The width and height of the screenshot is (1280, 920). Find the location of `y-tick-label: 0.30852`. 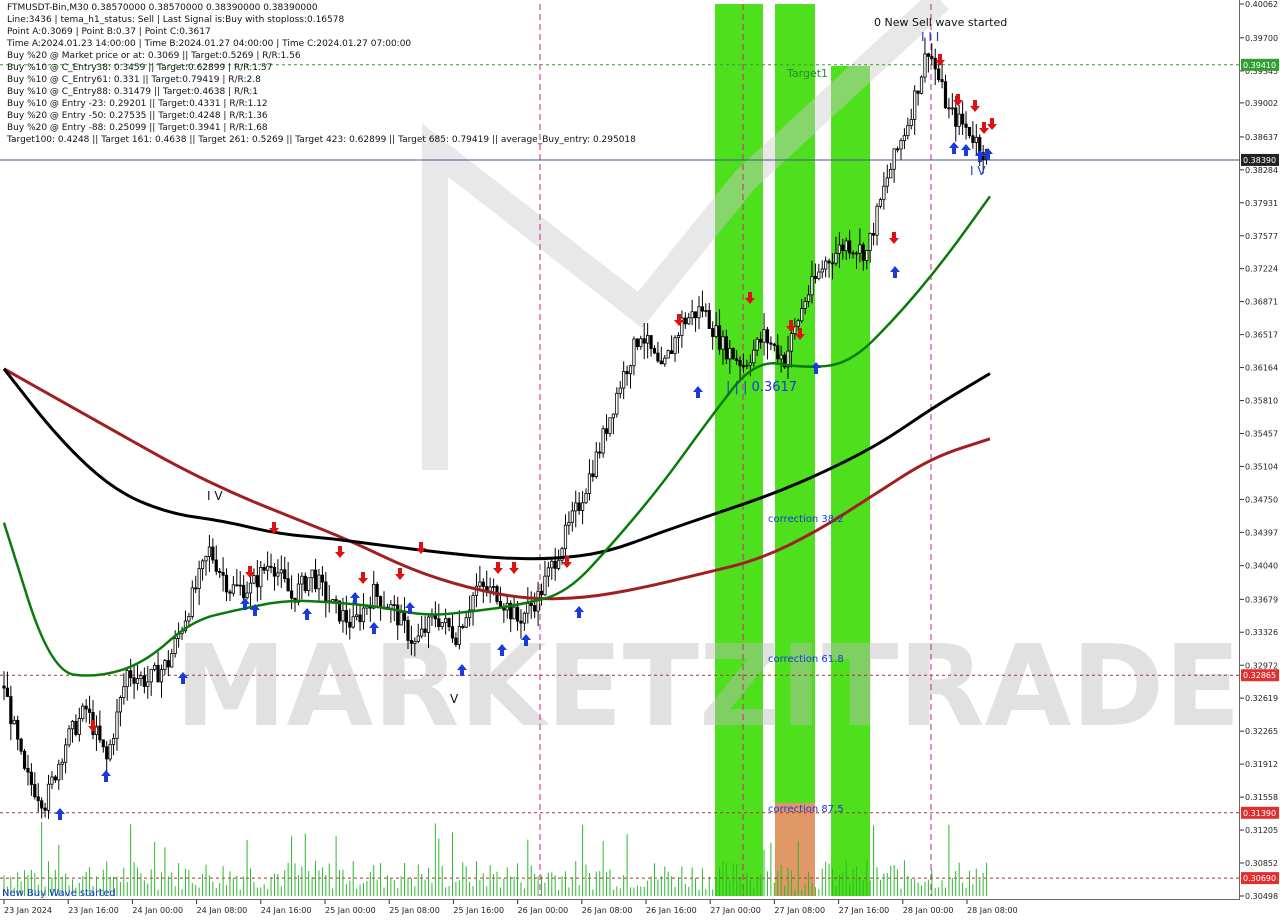

y-tick-label: 0.30852 is located at coordinates (1261, 863).